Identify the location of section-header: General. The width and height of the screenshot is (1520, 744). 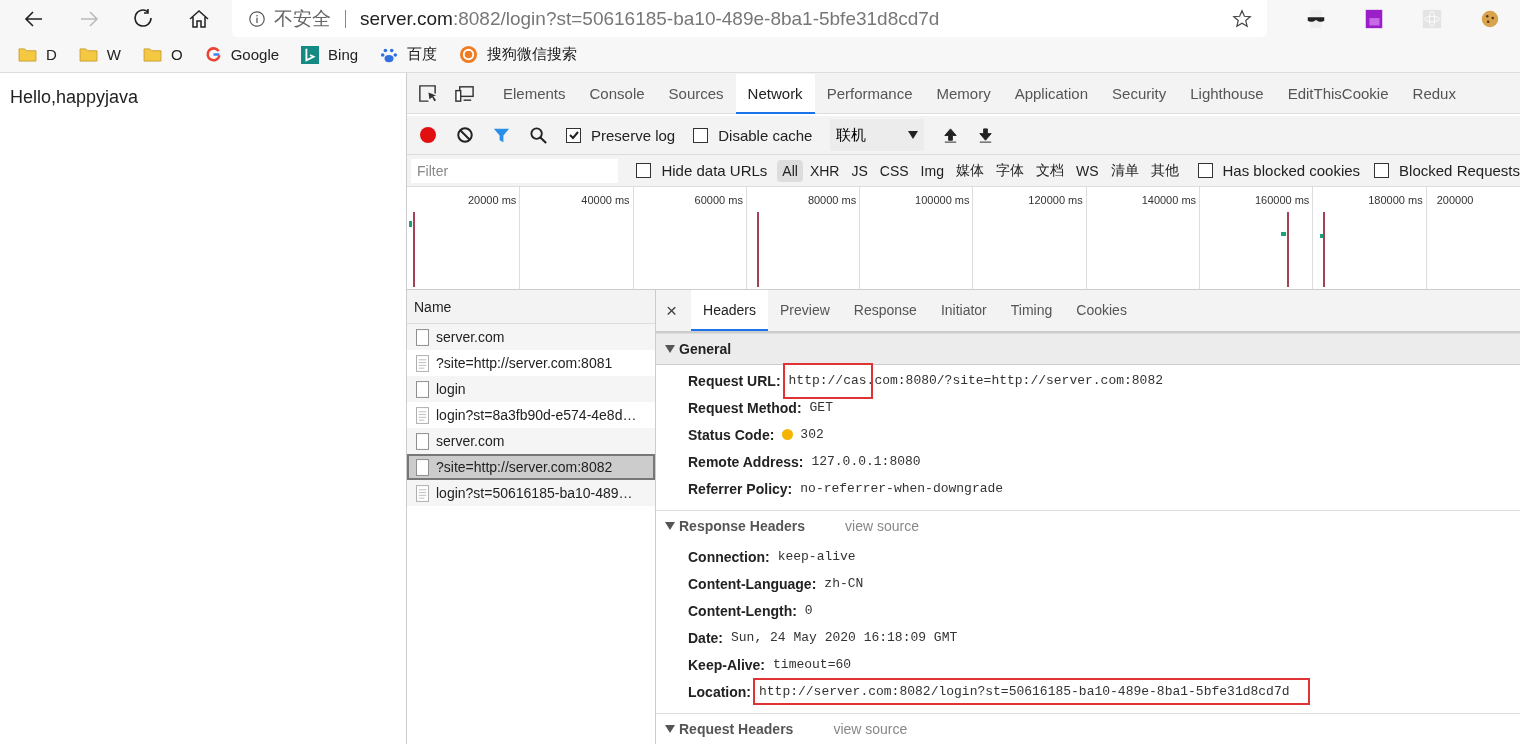
(1088, 349).